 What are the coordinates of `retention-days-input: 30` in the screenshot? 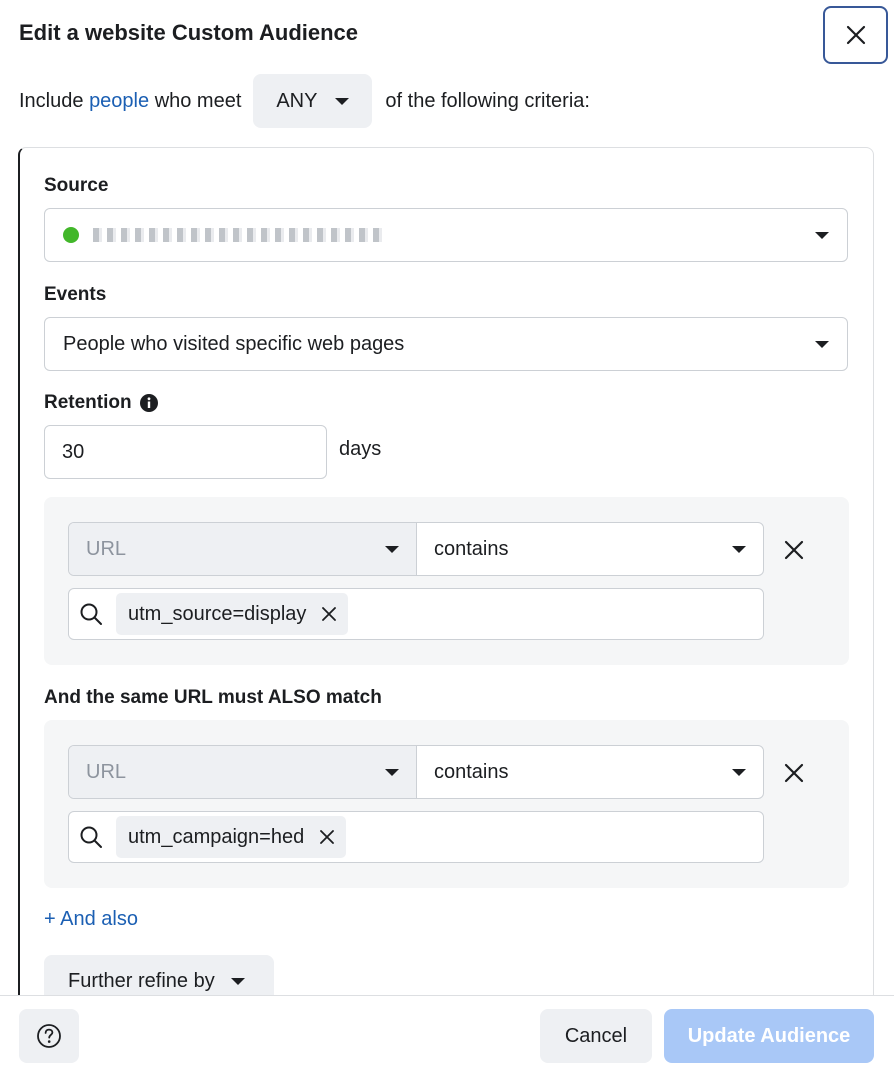 It's located at (185, 452).